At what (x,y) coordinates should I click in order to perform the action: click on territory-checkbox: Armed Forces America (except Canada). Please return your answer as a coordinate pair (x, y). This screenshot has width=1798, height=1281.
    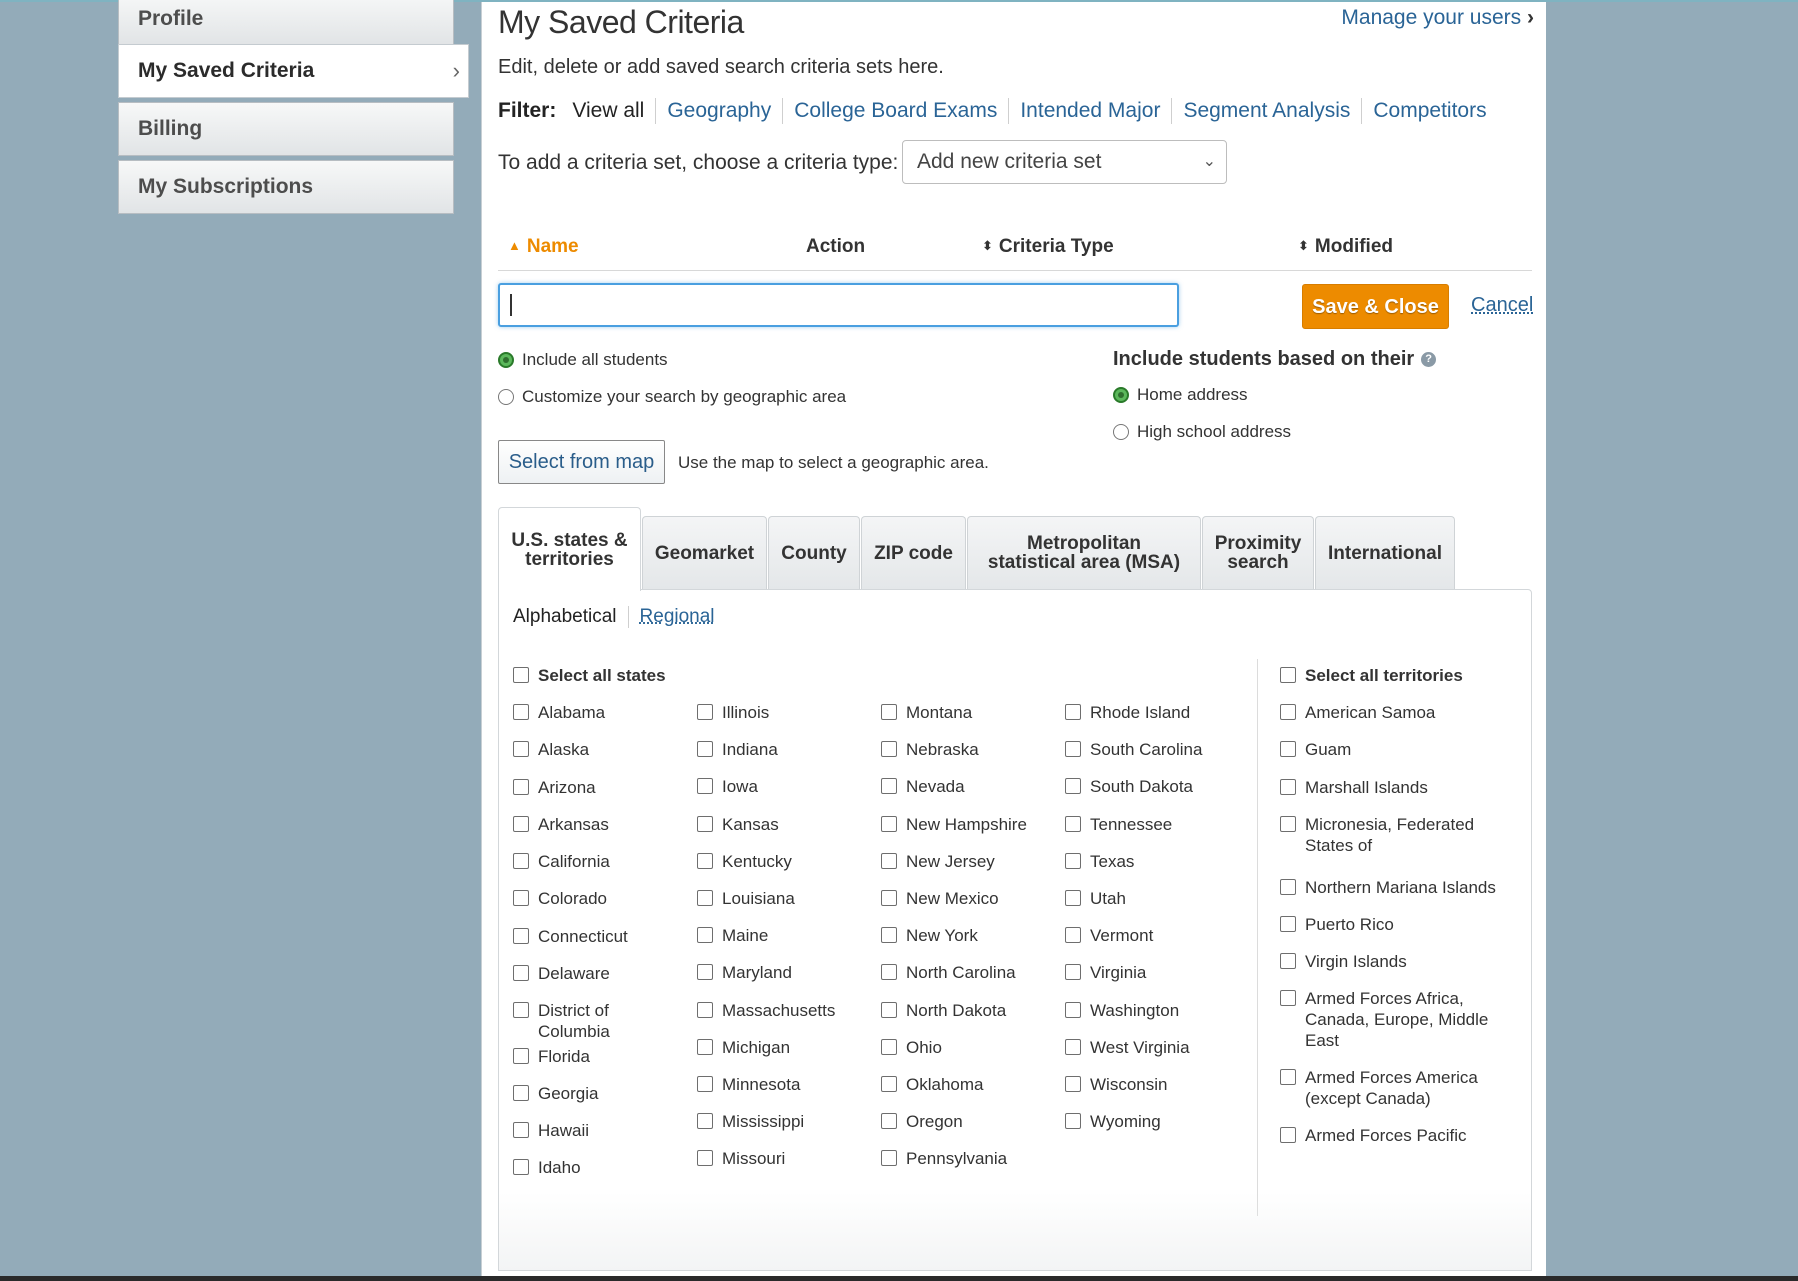
    Looking at the image, I should click on (1395, 1088).